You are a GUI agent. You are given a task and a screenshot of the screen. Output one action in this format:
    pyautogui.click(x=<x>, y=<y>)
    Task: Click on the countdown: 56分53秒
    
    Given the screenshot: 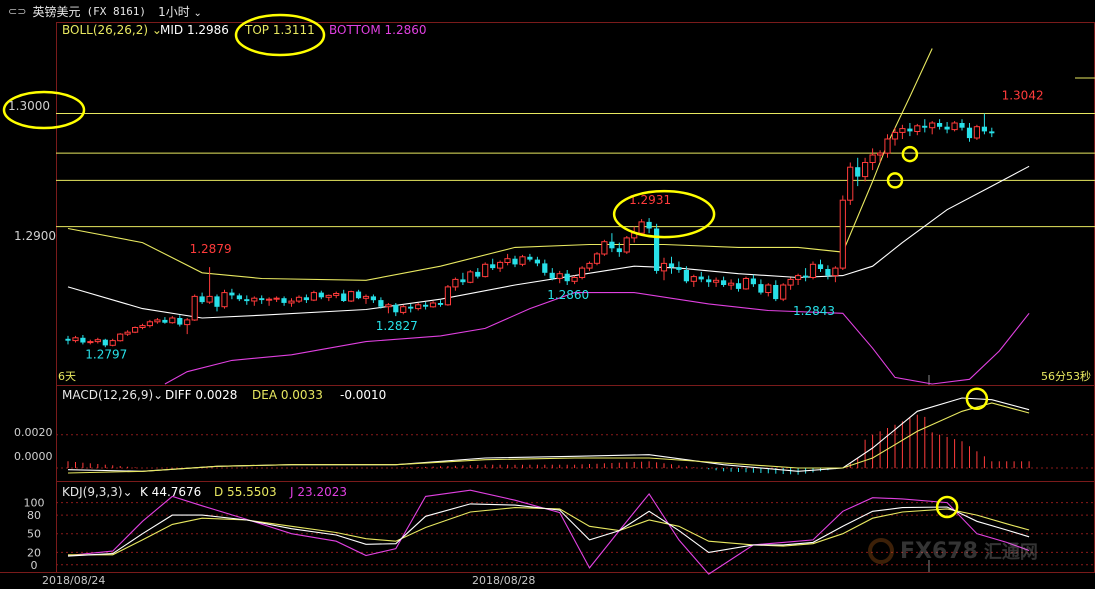 What is the action you would take?
    pyautogui.click(x=1066, y=376)
    